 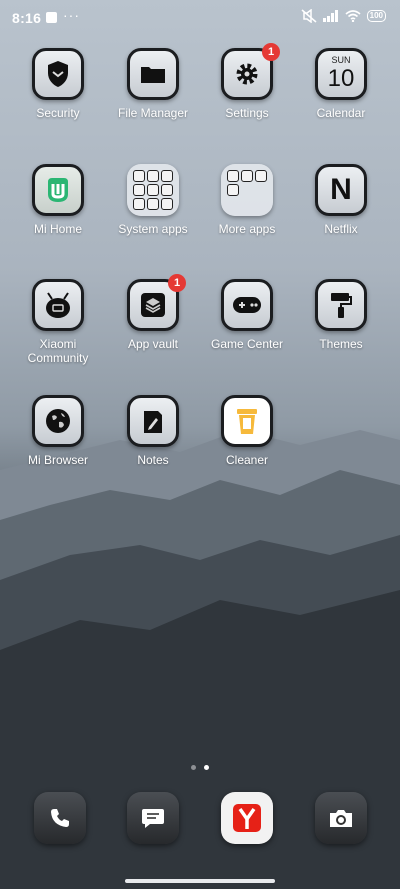 I want to click on gear-icon: 1, so click(x=250, y=71).